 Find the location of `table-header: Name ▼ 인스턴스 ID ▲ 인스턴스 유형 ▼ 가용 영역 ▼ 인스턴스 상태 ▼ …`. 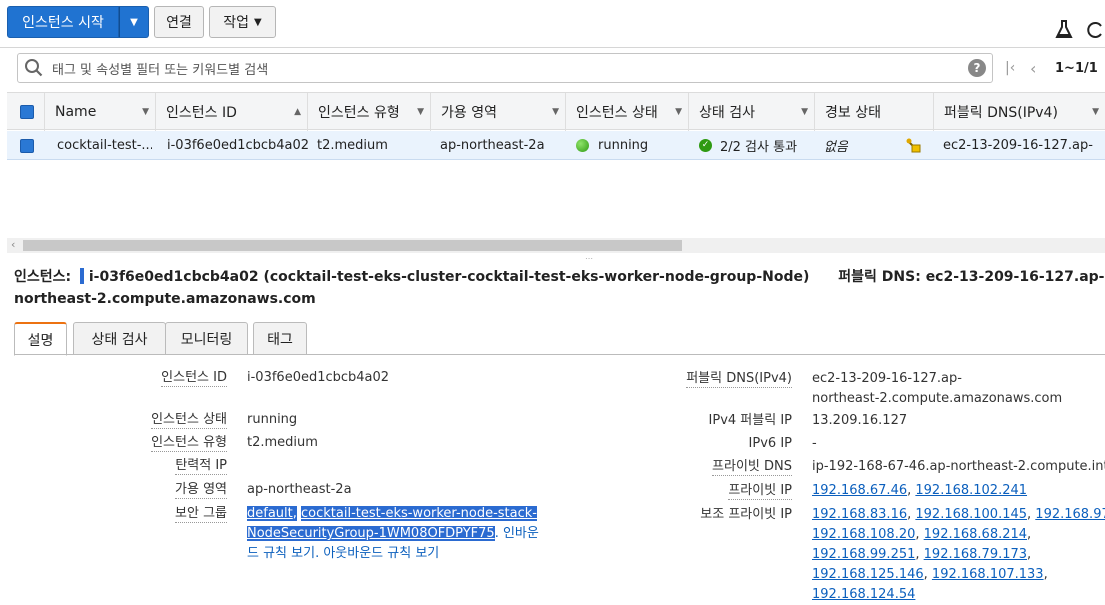

table-header: Name ▼ 인스턴스 ID ▲ 인스턴스 유형 ▼ 가용 영역 ▼ 인스턴스 상태 ▼ … is located at coordinates (556, 111).